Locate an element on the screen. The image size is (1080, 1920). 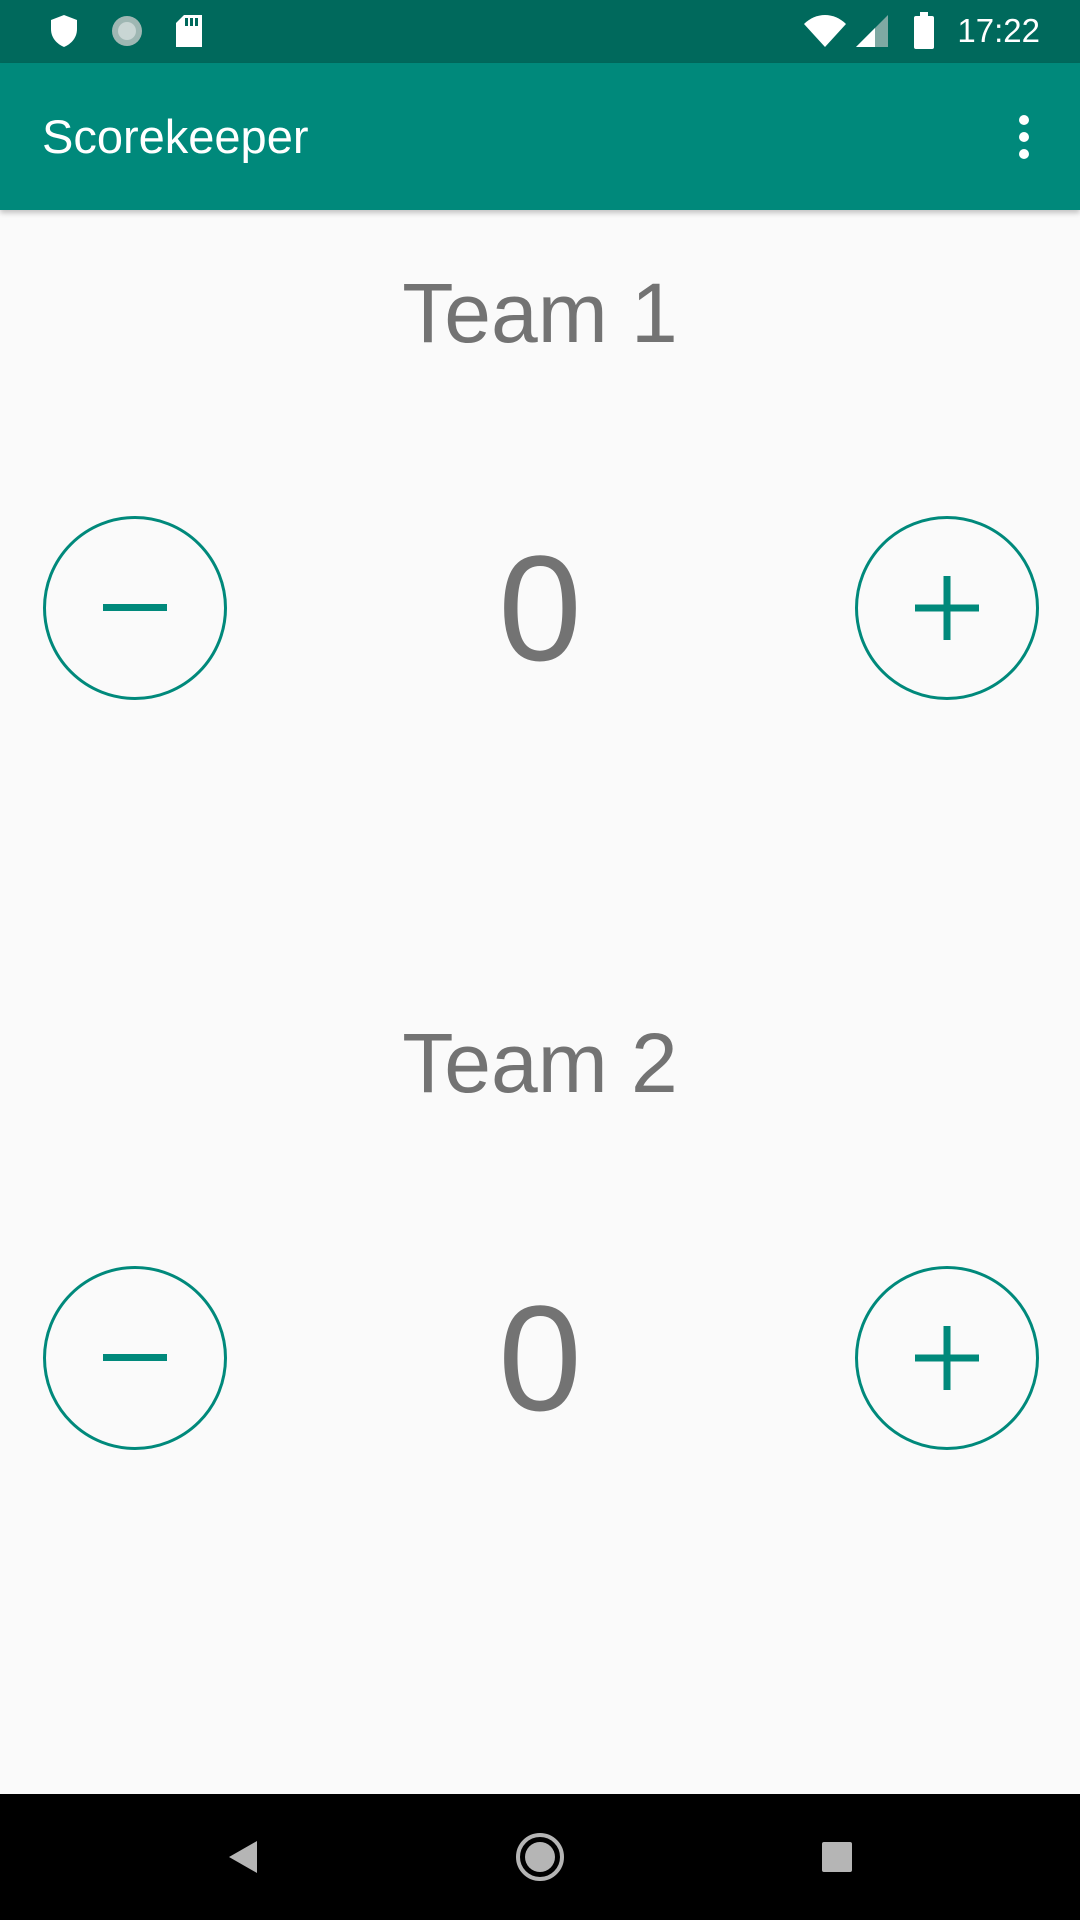
cell-signal-icon is located at coordinates (872, 31).